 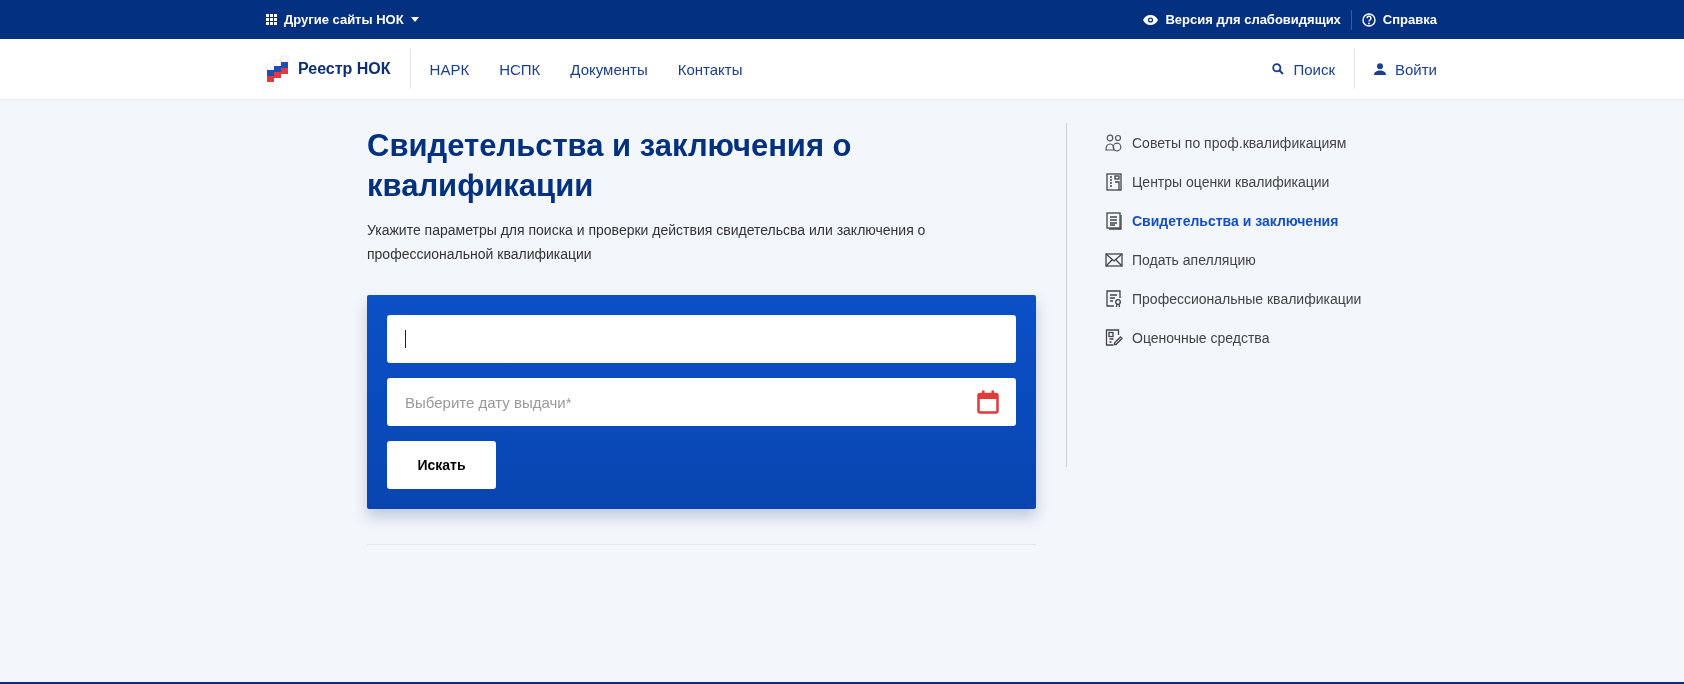 What do you see at coordinates (449, 69) in the screenshot?
I see `nav-link: НАРК` at bounding box center [449, 69].